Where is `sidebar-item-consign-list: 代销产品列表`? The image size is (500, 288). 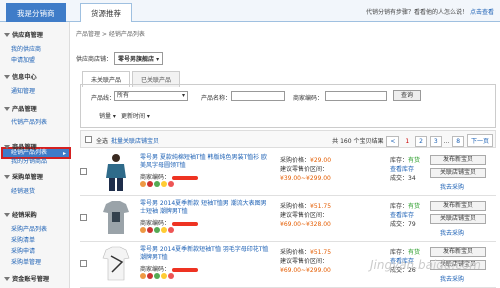 sidebar-item-consign-list: 代销产品列表 is located at coordinates (29, 121).